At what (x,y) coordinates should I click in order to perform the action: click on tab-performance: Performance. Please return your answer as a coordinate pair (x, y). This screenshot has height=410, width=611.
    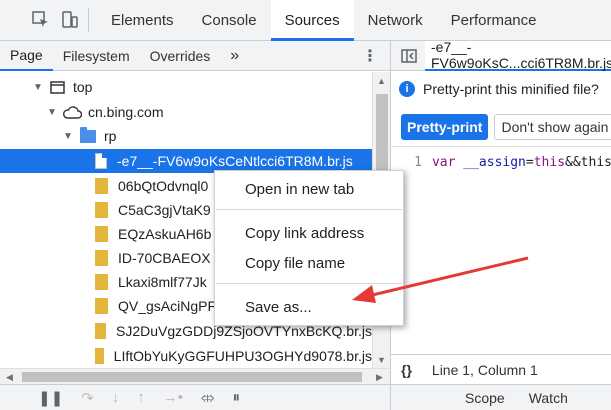
    Looking at the image, I should click on (494, 20).